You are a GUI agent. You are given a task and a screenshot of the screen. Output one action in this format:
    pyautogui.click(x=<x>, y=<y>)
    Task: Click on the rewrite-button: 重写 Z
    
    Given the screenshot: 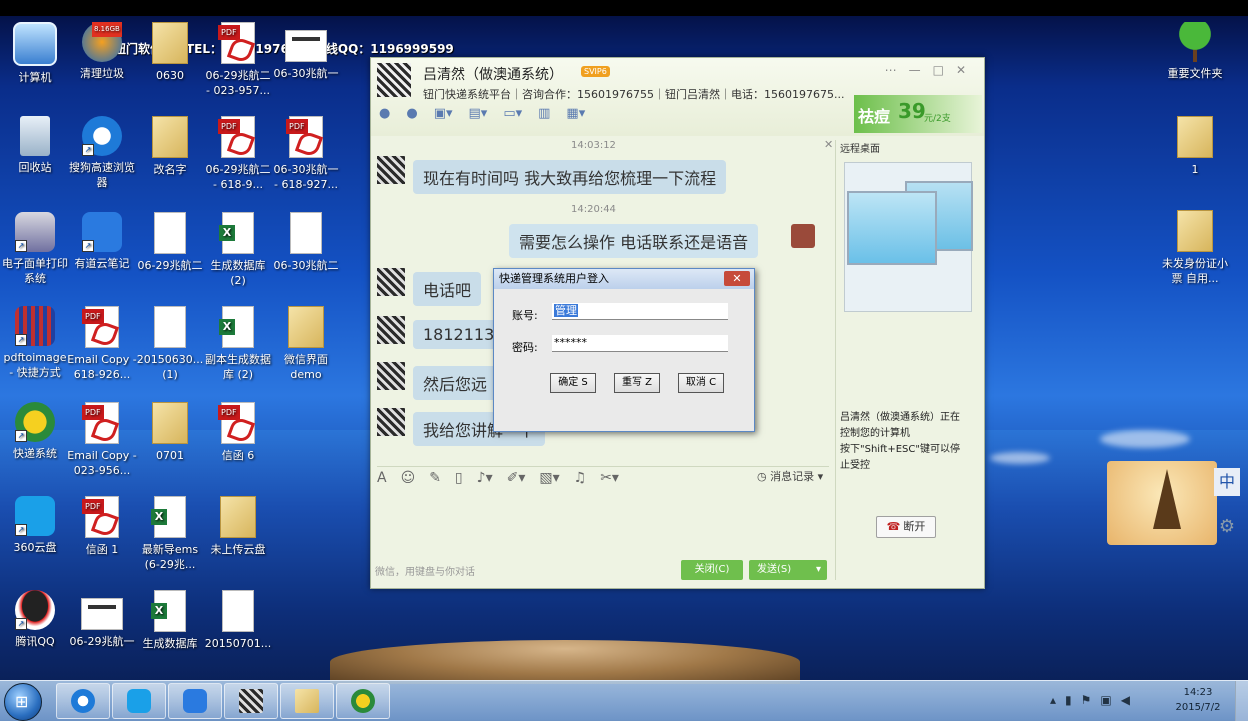 What is the action you would take?
    pyautogui.click(x=637, y=383)
    